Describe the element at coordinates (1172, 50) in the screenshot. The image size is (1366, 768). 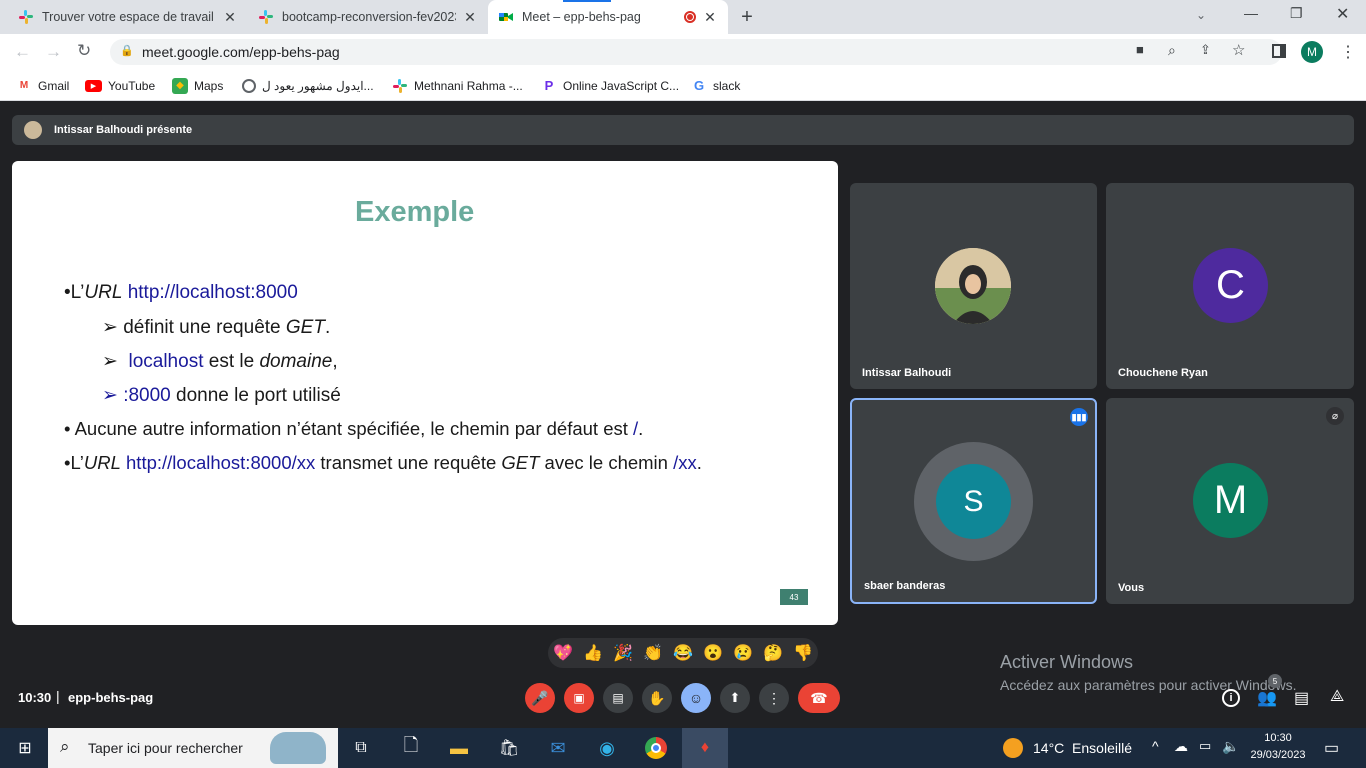
I see `zoom-icon: ⌕` at that location.